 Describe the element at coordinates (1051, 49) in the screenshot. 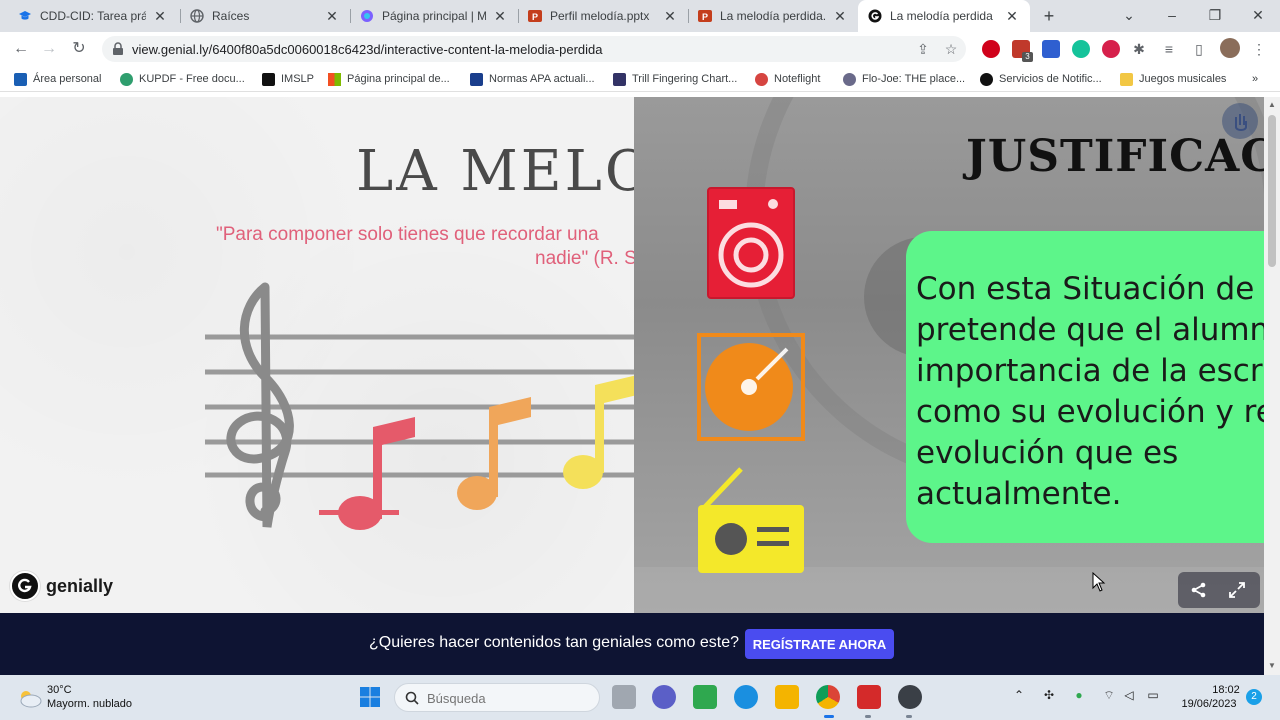

I see `graduation-extension-icon` at that location.